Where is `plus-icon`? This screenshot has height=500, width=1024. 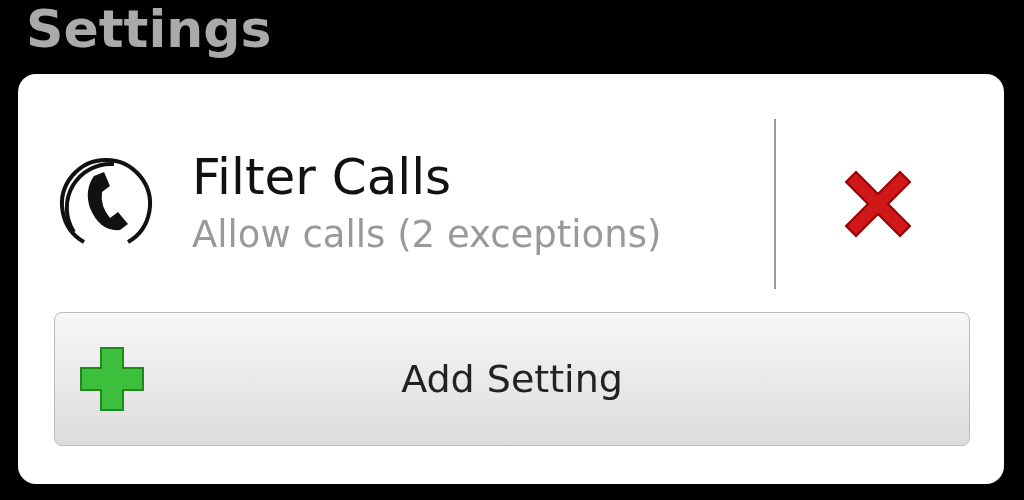
plus-icon is located at coordinates (112, 379).